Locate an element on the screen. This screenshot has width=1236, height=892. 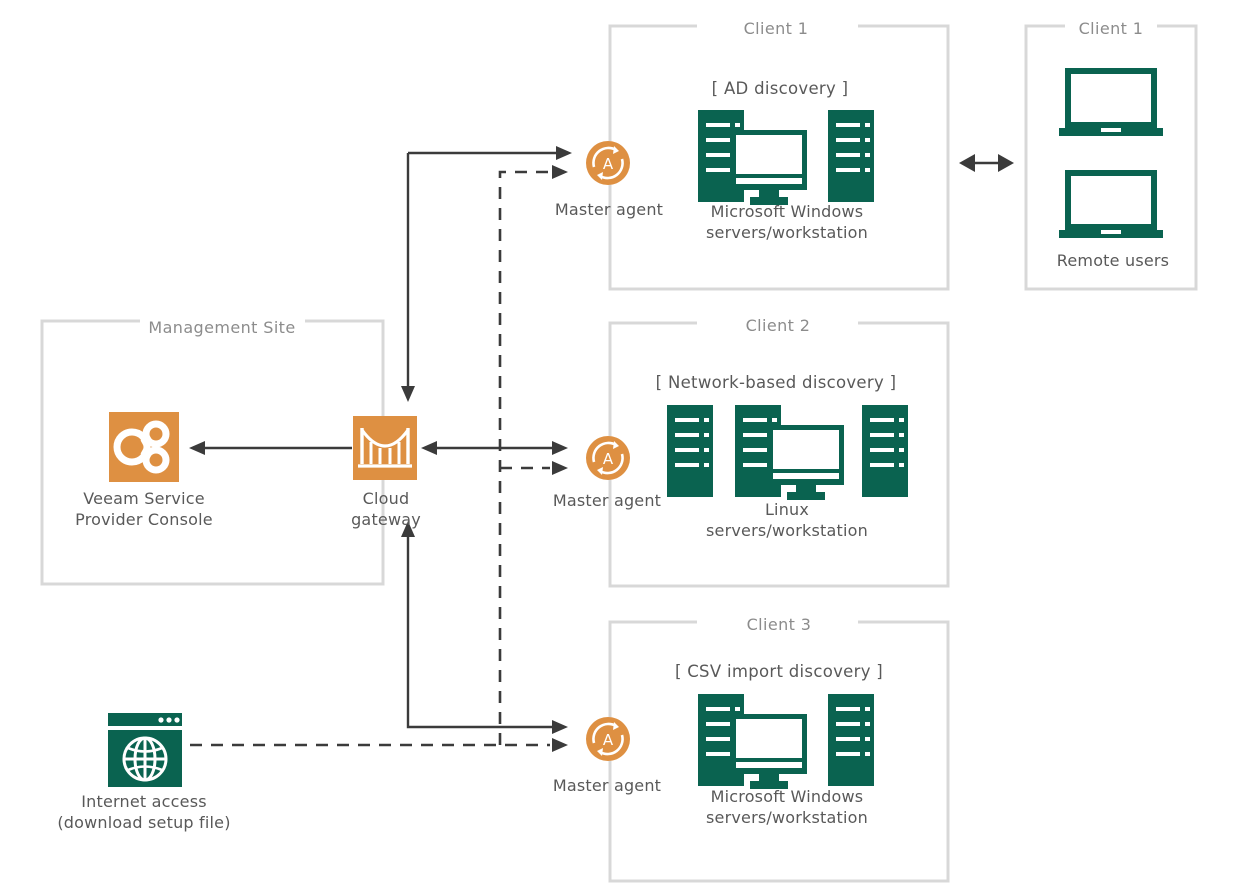
vspc-label-line-1: Veeam Service is located at coordinates (144, 498).